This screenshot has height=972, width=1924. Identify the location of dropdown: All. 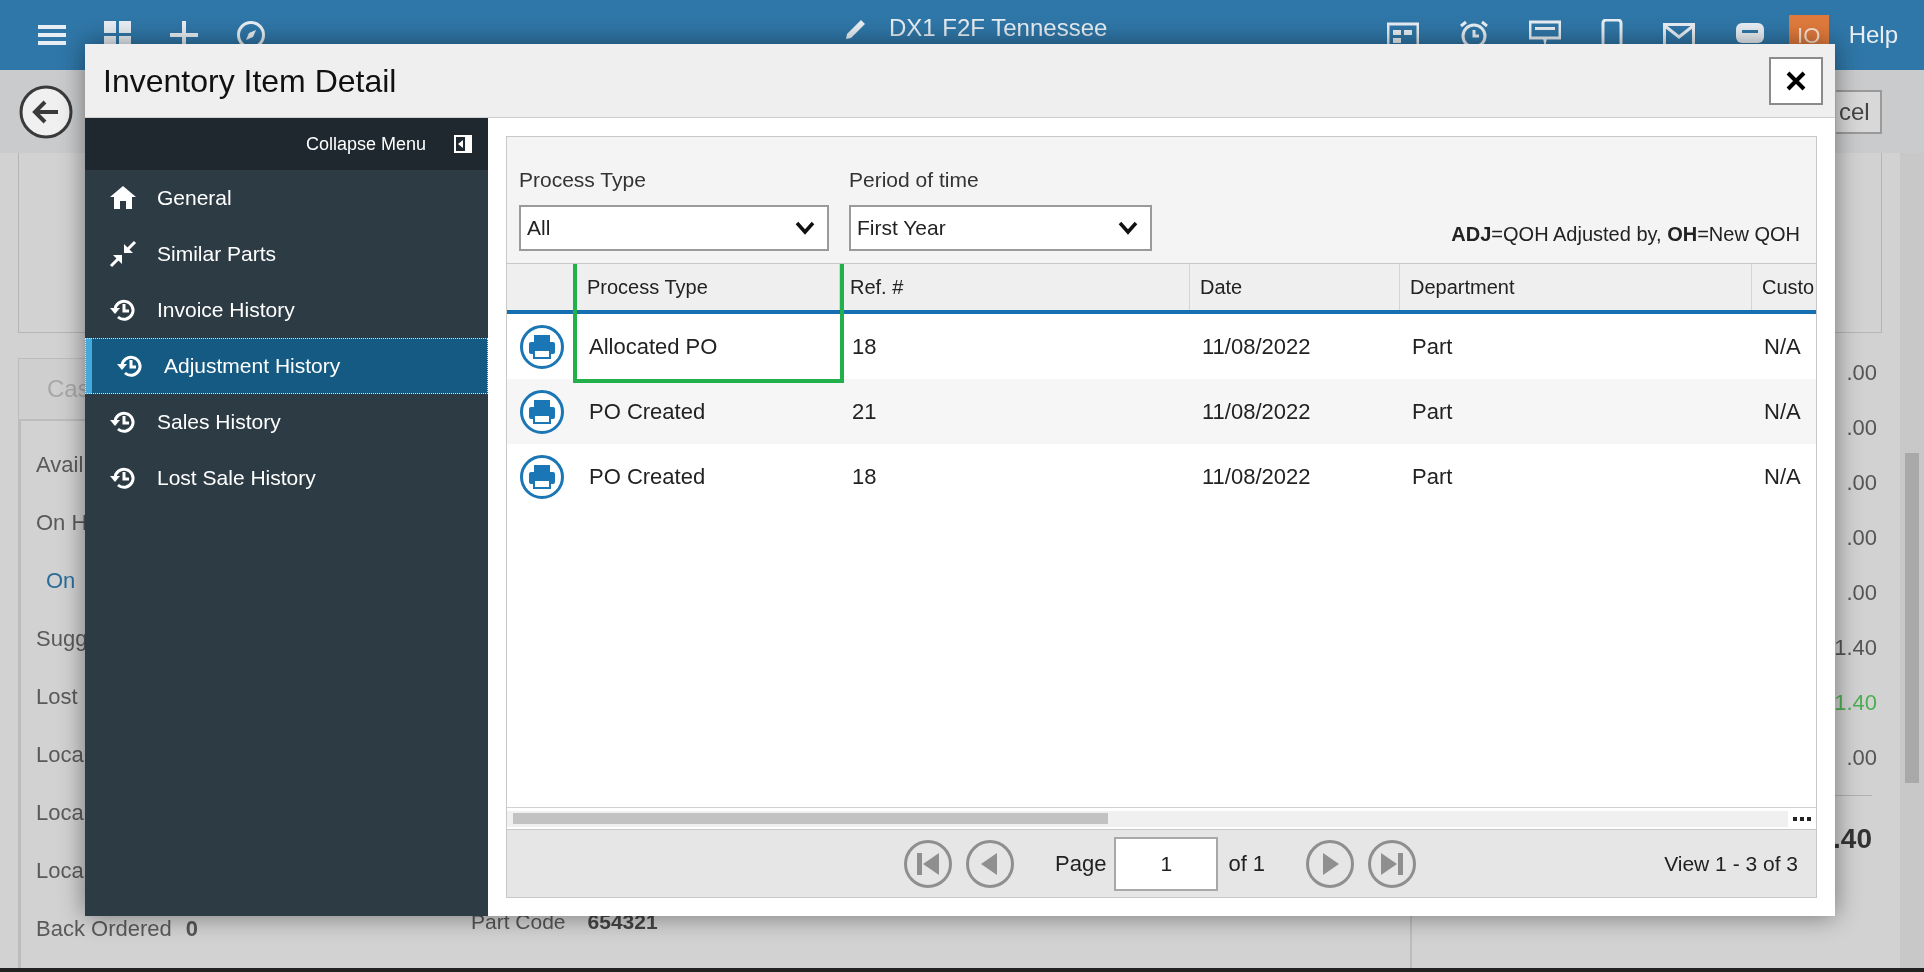
(674, 228).